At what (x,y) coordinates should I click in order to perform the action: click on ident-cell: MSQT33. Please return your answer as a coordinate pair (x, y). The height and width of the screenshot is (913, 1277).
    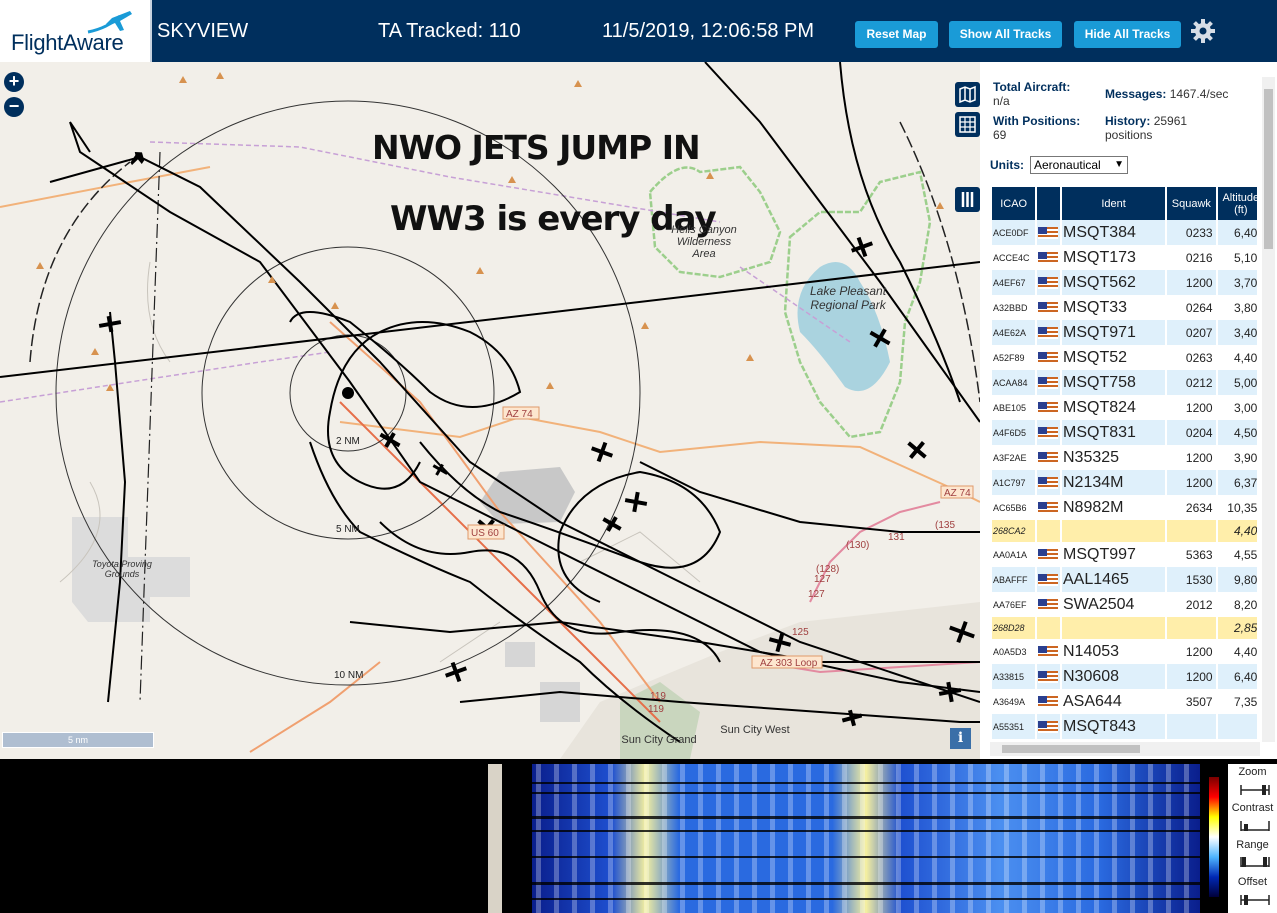
    Looking at the image, I should click on (1114, 307).